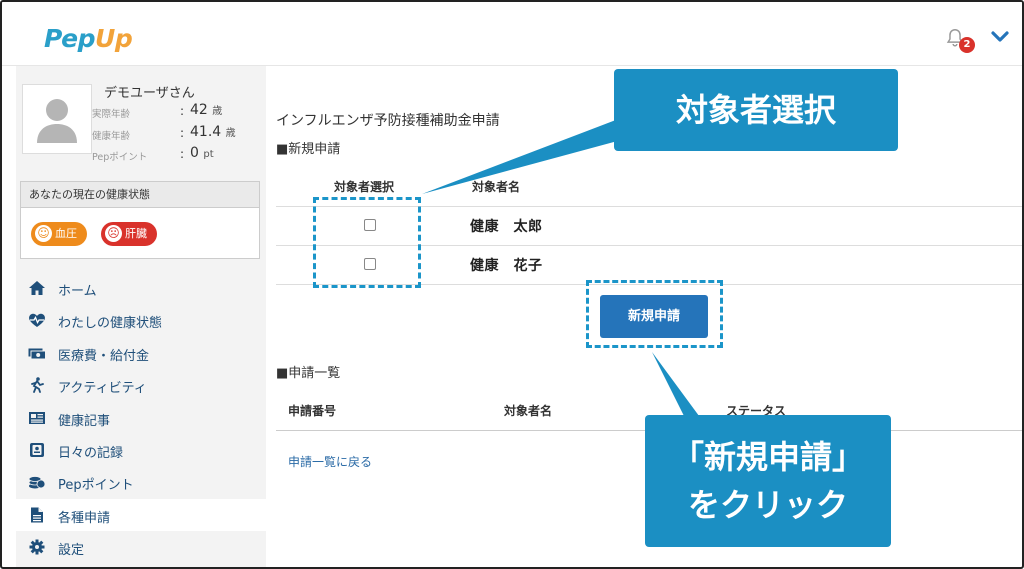 This screenshot has height=569, width=1024. What do you see at coordinates (767, 505) in the screenshot?
I see `callout-line: をクリック` at bounding box center [767, 505].